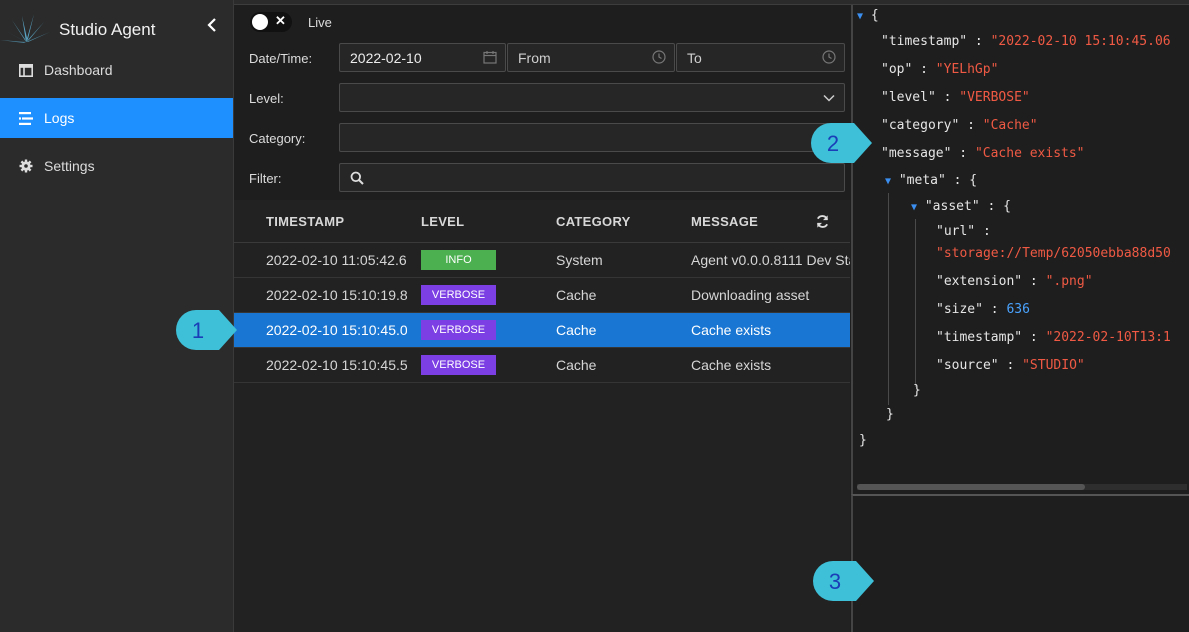 The height and width of the screenshot is (632, 1189). What do you see at coordinates (760, 57) in the screenshot?
I see `to-time-input: To` at bounding box center [760, 57].